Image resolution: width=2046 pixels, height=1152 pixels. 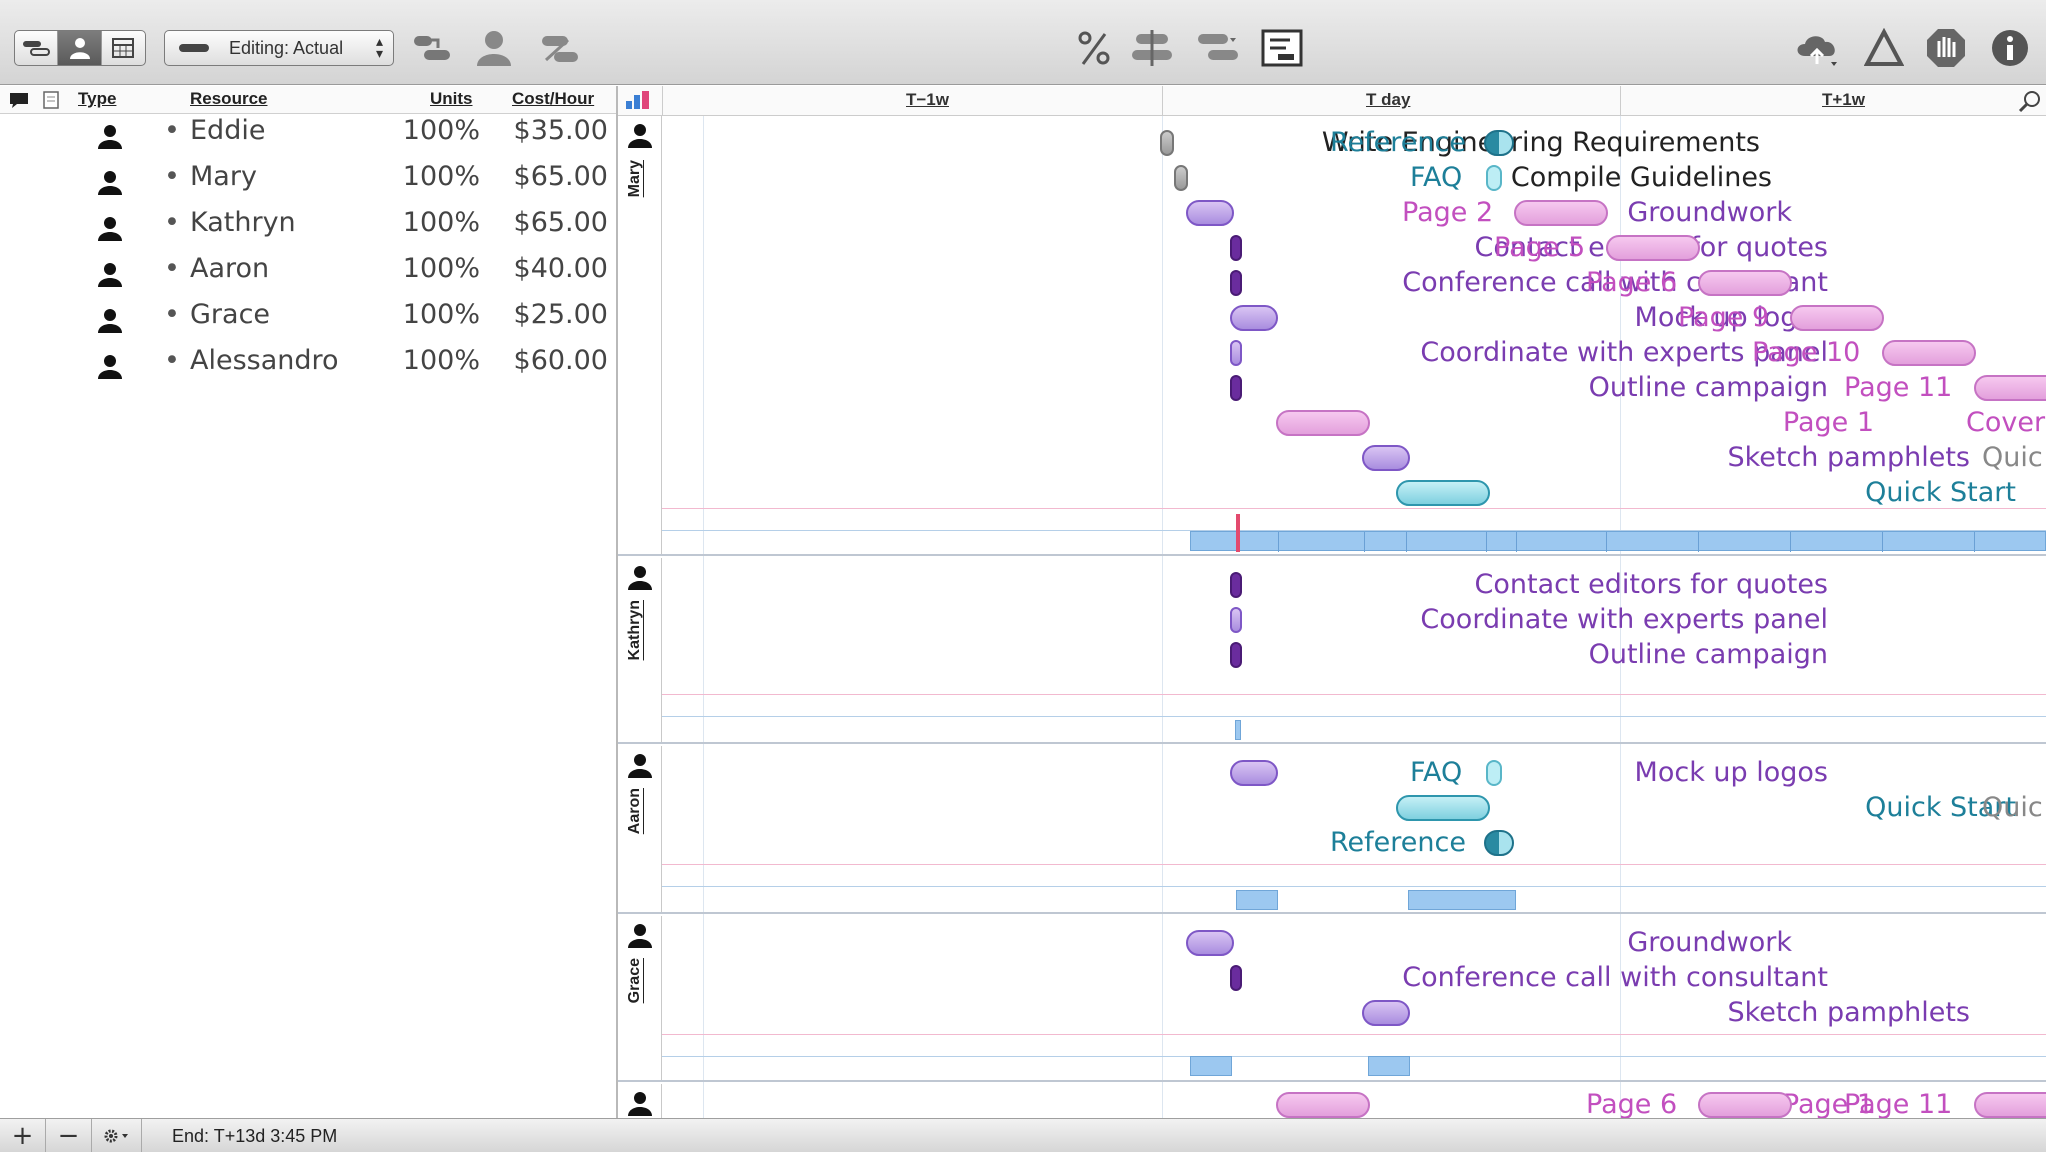 What do you see at coordinates (1940, 493) in the screenshot?
I see `task-label: Quick Start` at bounding box center [1940, 493].